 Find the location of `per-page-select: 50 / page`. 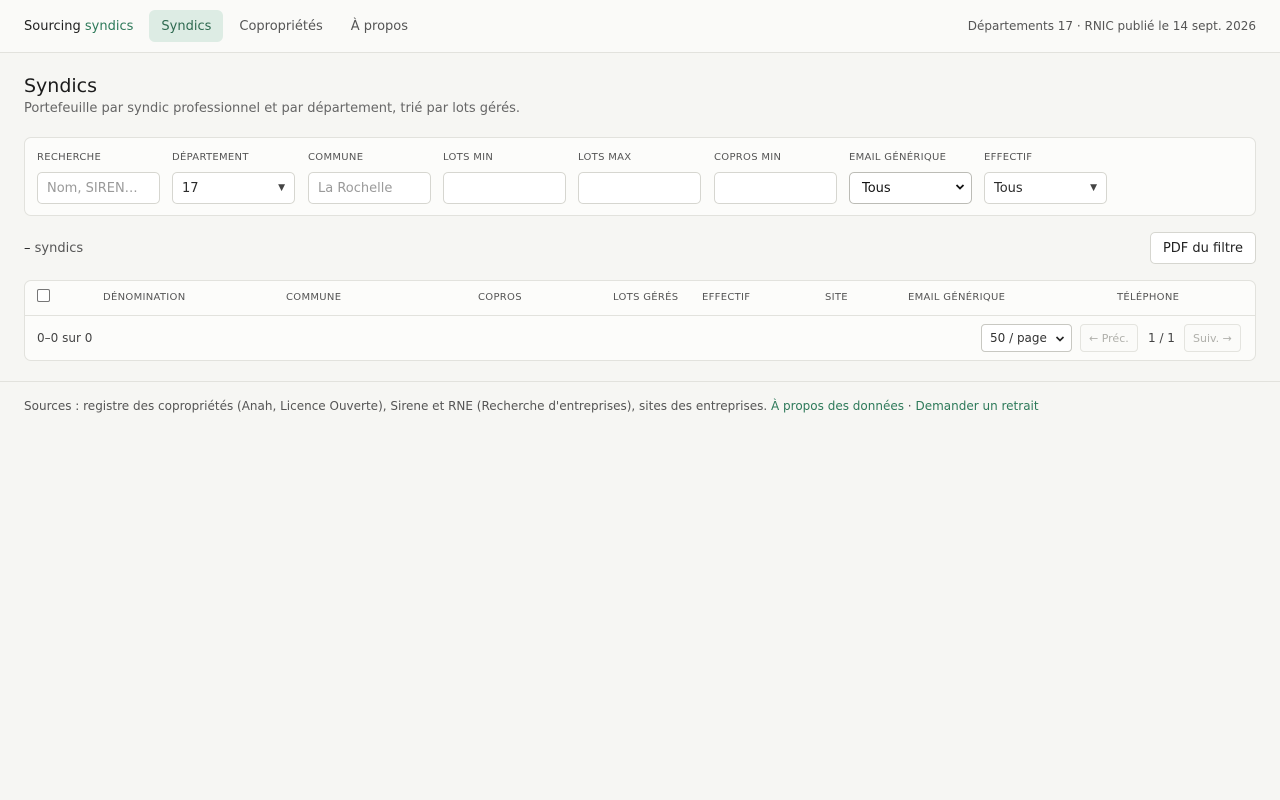

per-page-select: 50 / page is located at coordinates (1026, 338).